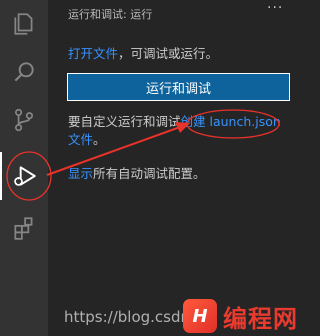 This screenshot has width=320, height=336. I want to click on search-icon, so click(24, 72).